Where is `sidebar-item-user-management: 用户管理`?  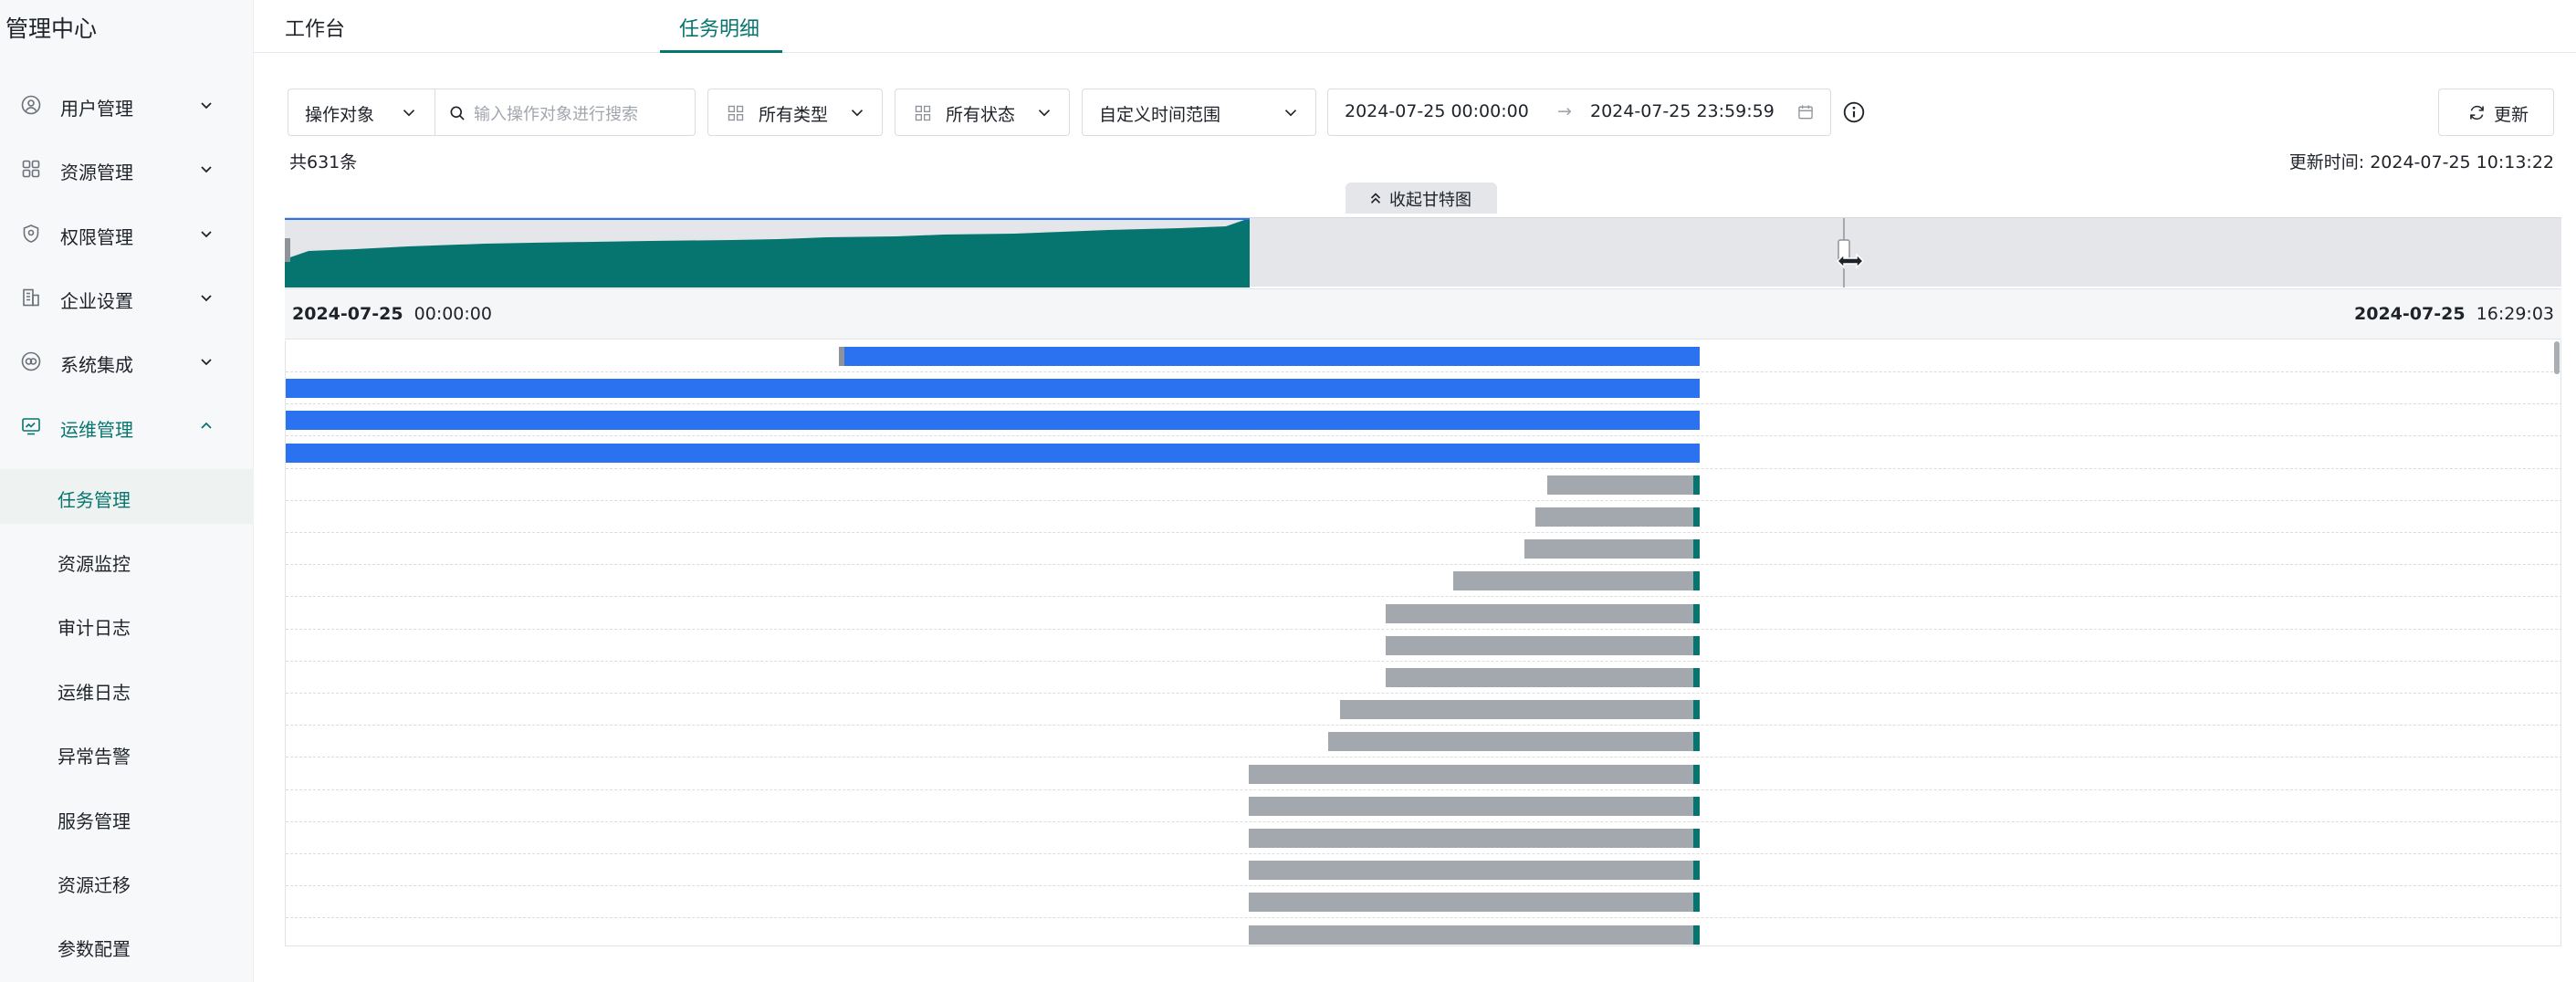
sidebar-item-user-management: 用户管理 is located at coordinates (127, 105).